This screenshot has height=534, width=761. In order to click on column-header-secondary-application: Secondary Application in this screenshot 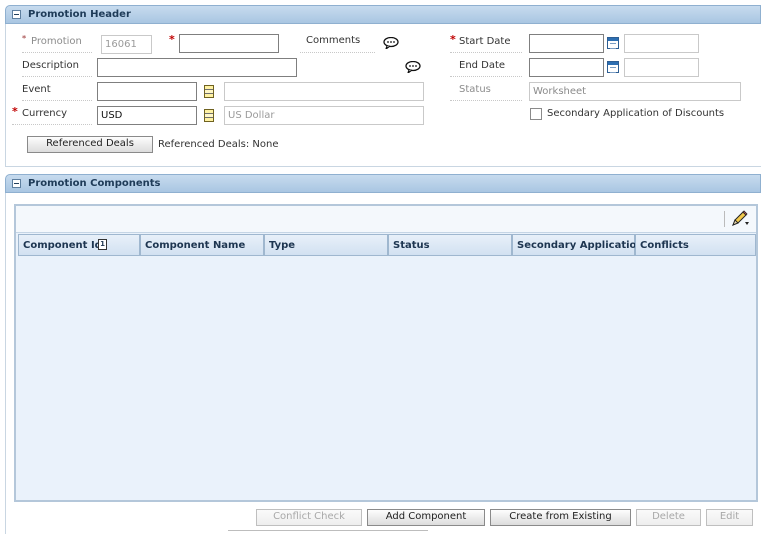, I will do `click(578, 245)`.